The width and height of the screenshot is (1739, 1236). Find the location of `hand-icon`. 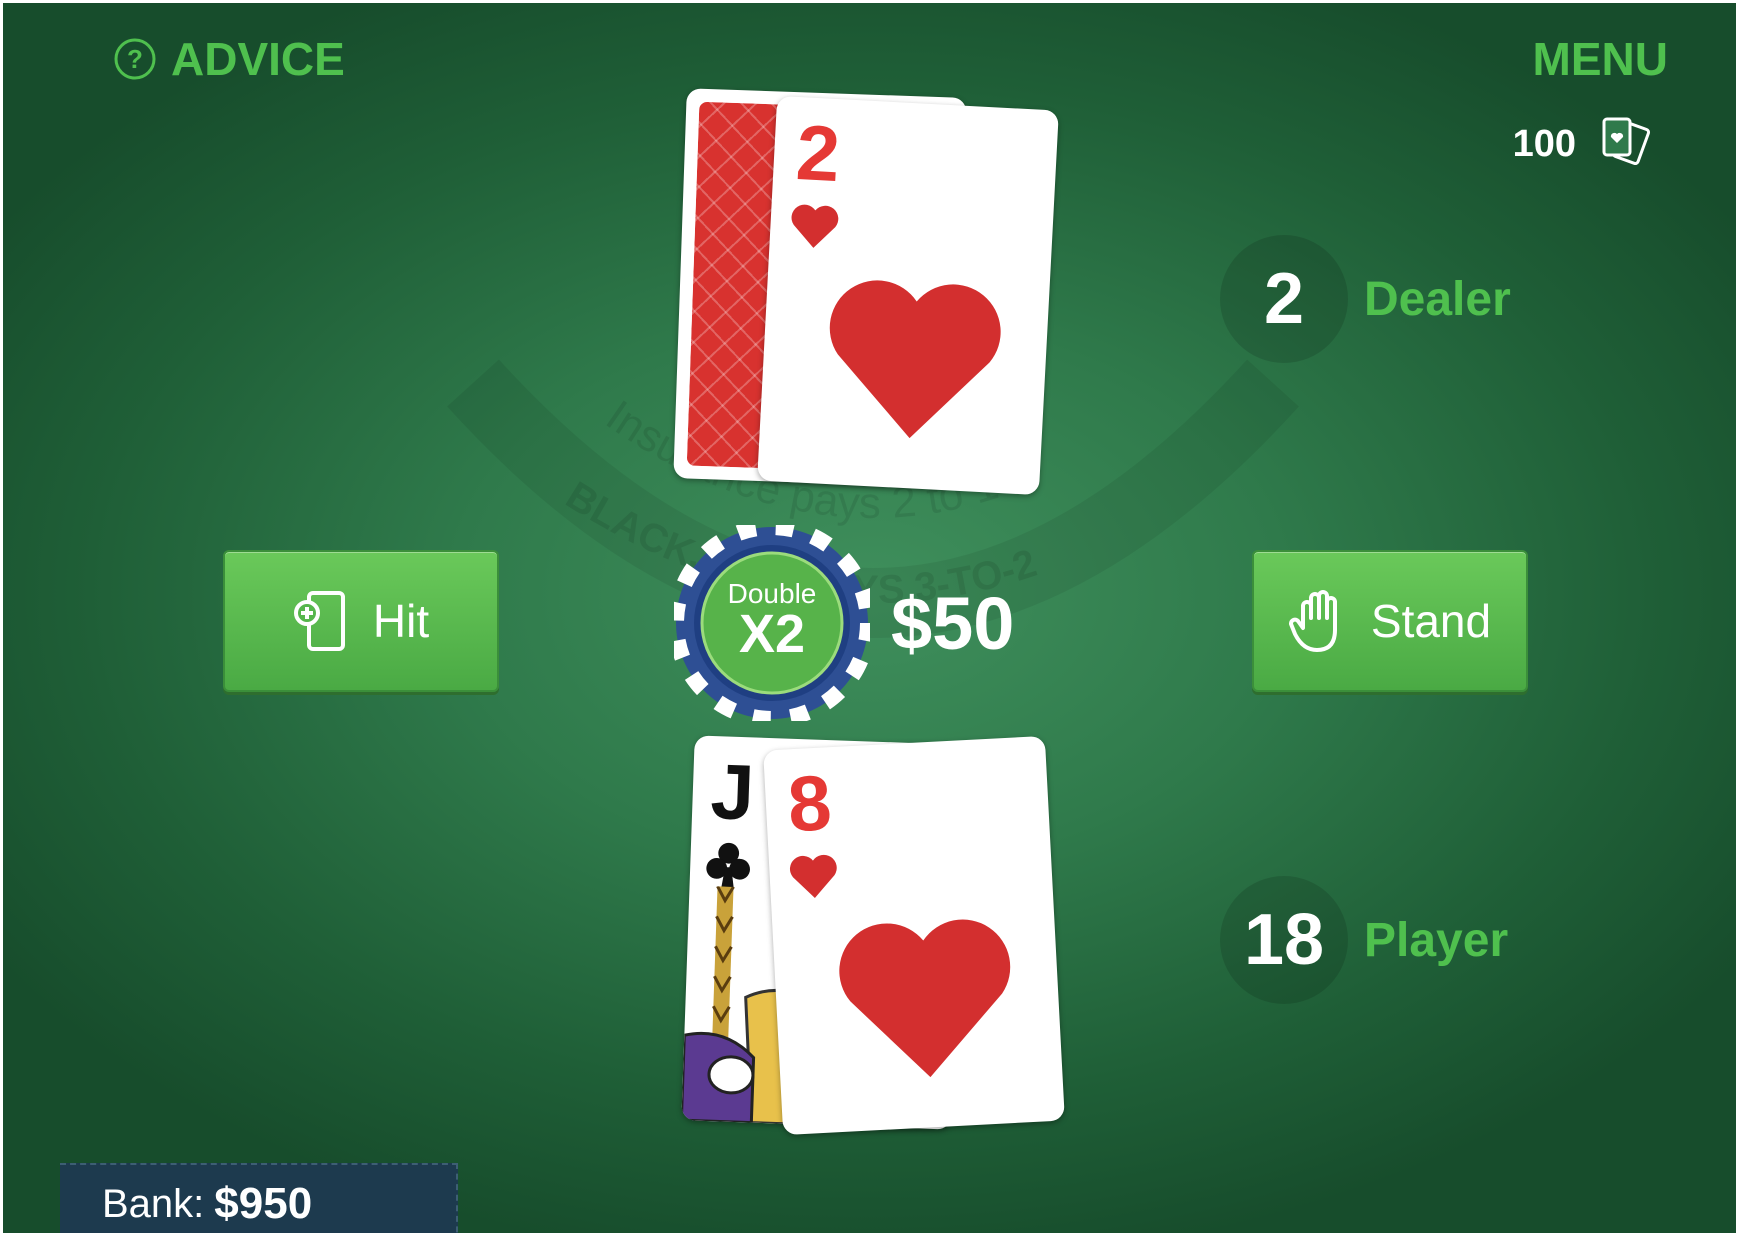

hand-icon is located at coordinates (1312, 621).